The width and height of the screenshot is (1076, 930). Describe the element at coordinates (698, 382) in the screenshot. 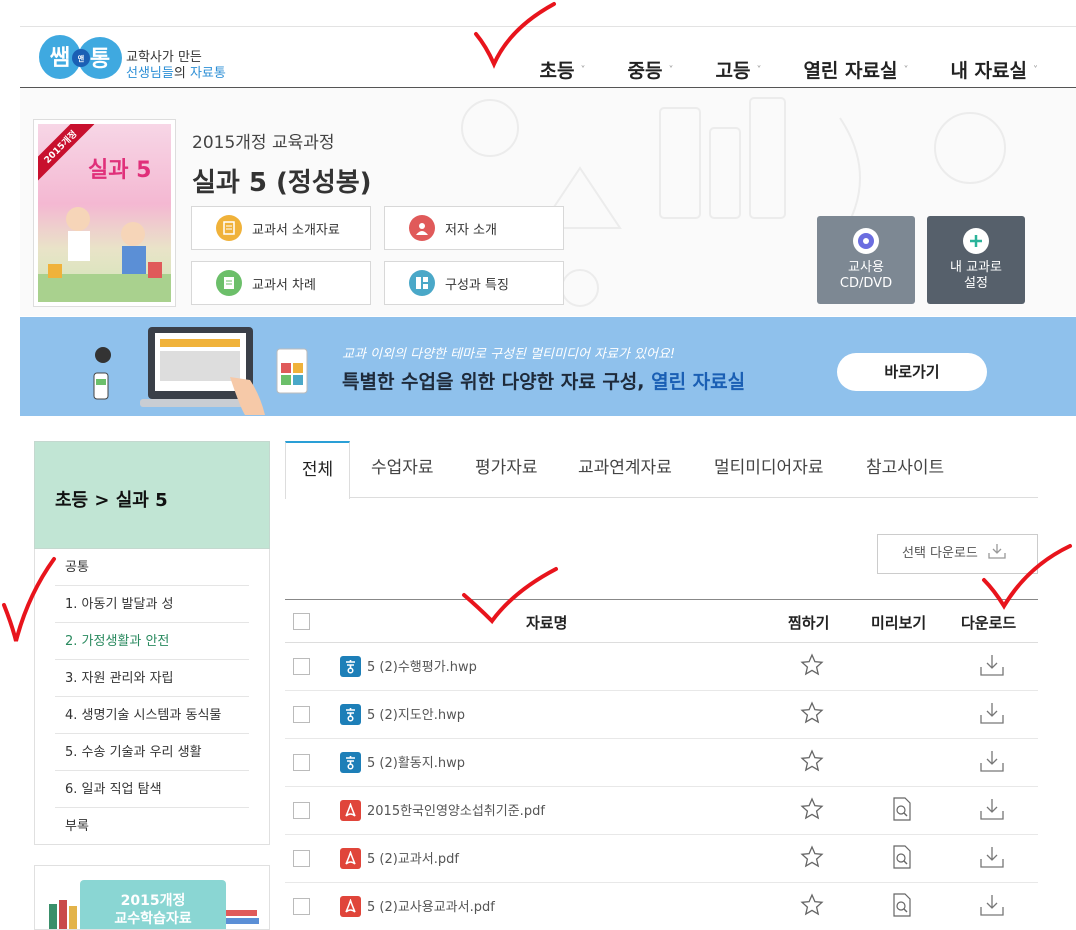

I see `banner-headline-highlight: 열린 자료실` at that location.